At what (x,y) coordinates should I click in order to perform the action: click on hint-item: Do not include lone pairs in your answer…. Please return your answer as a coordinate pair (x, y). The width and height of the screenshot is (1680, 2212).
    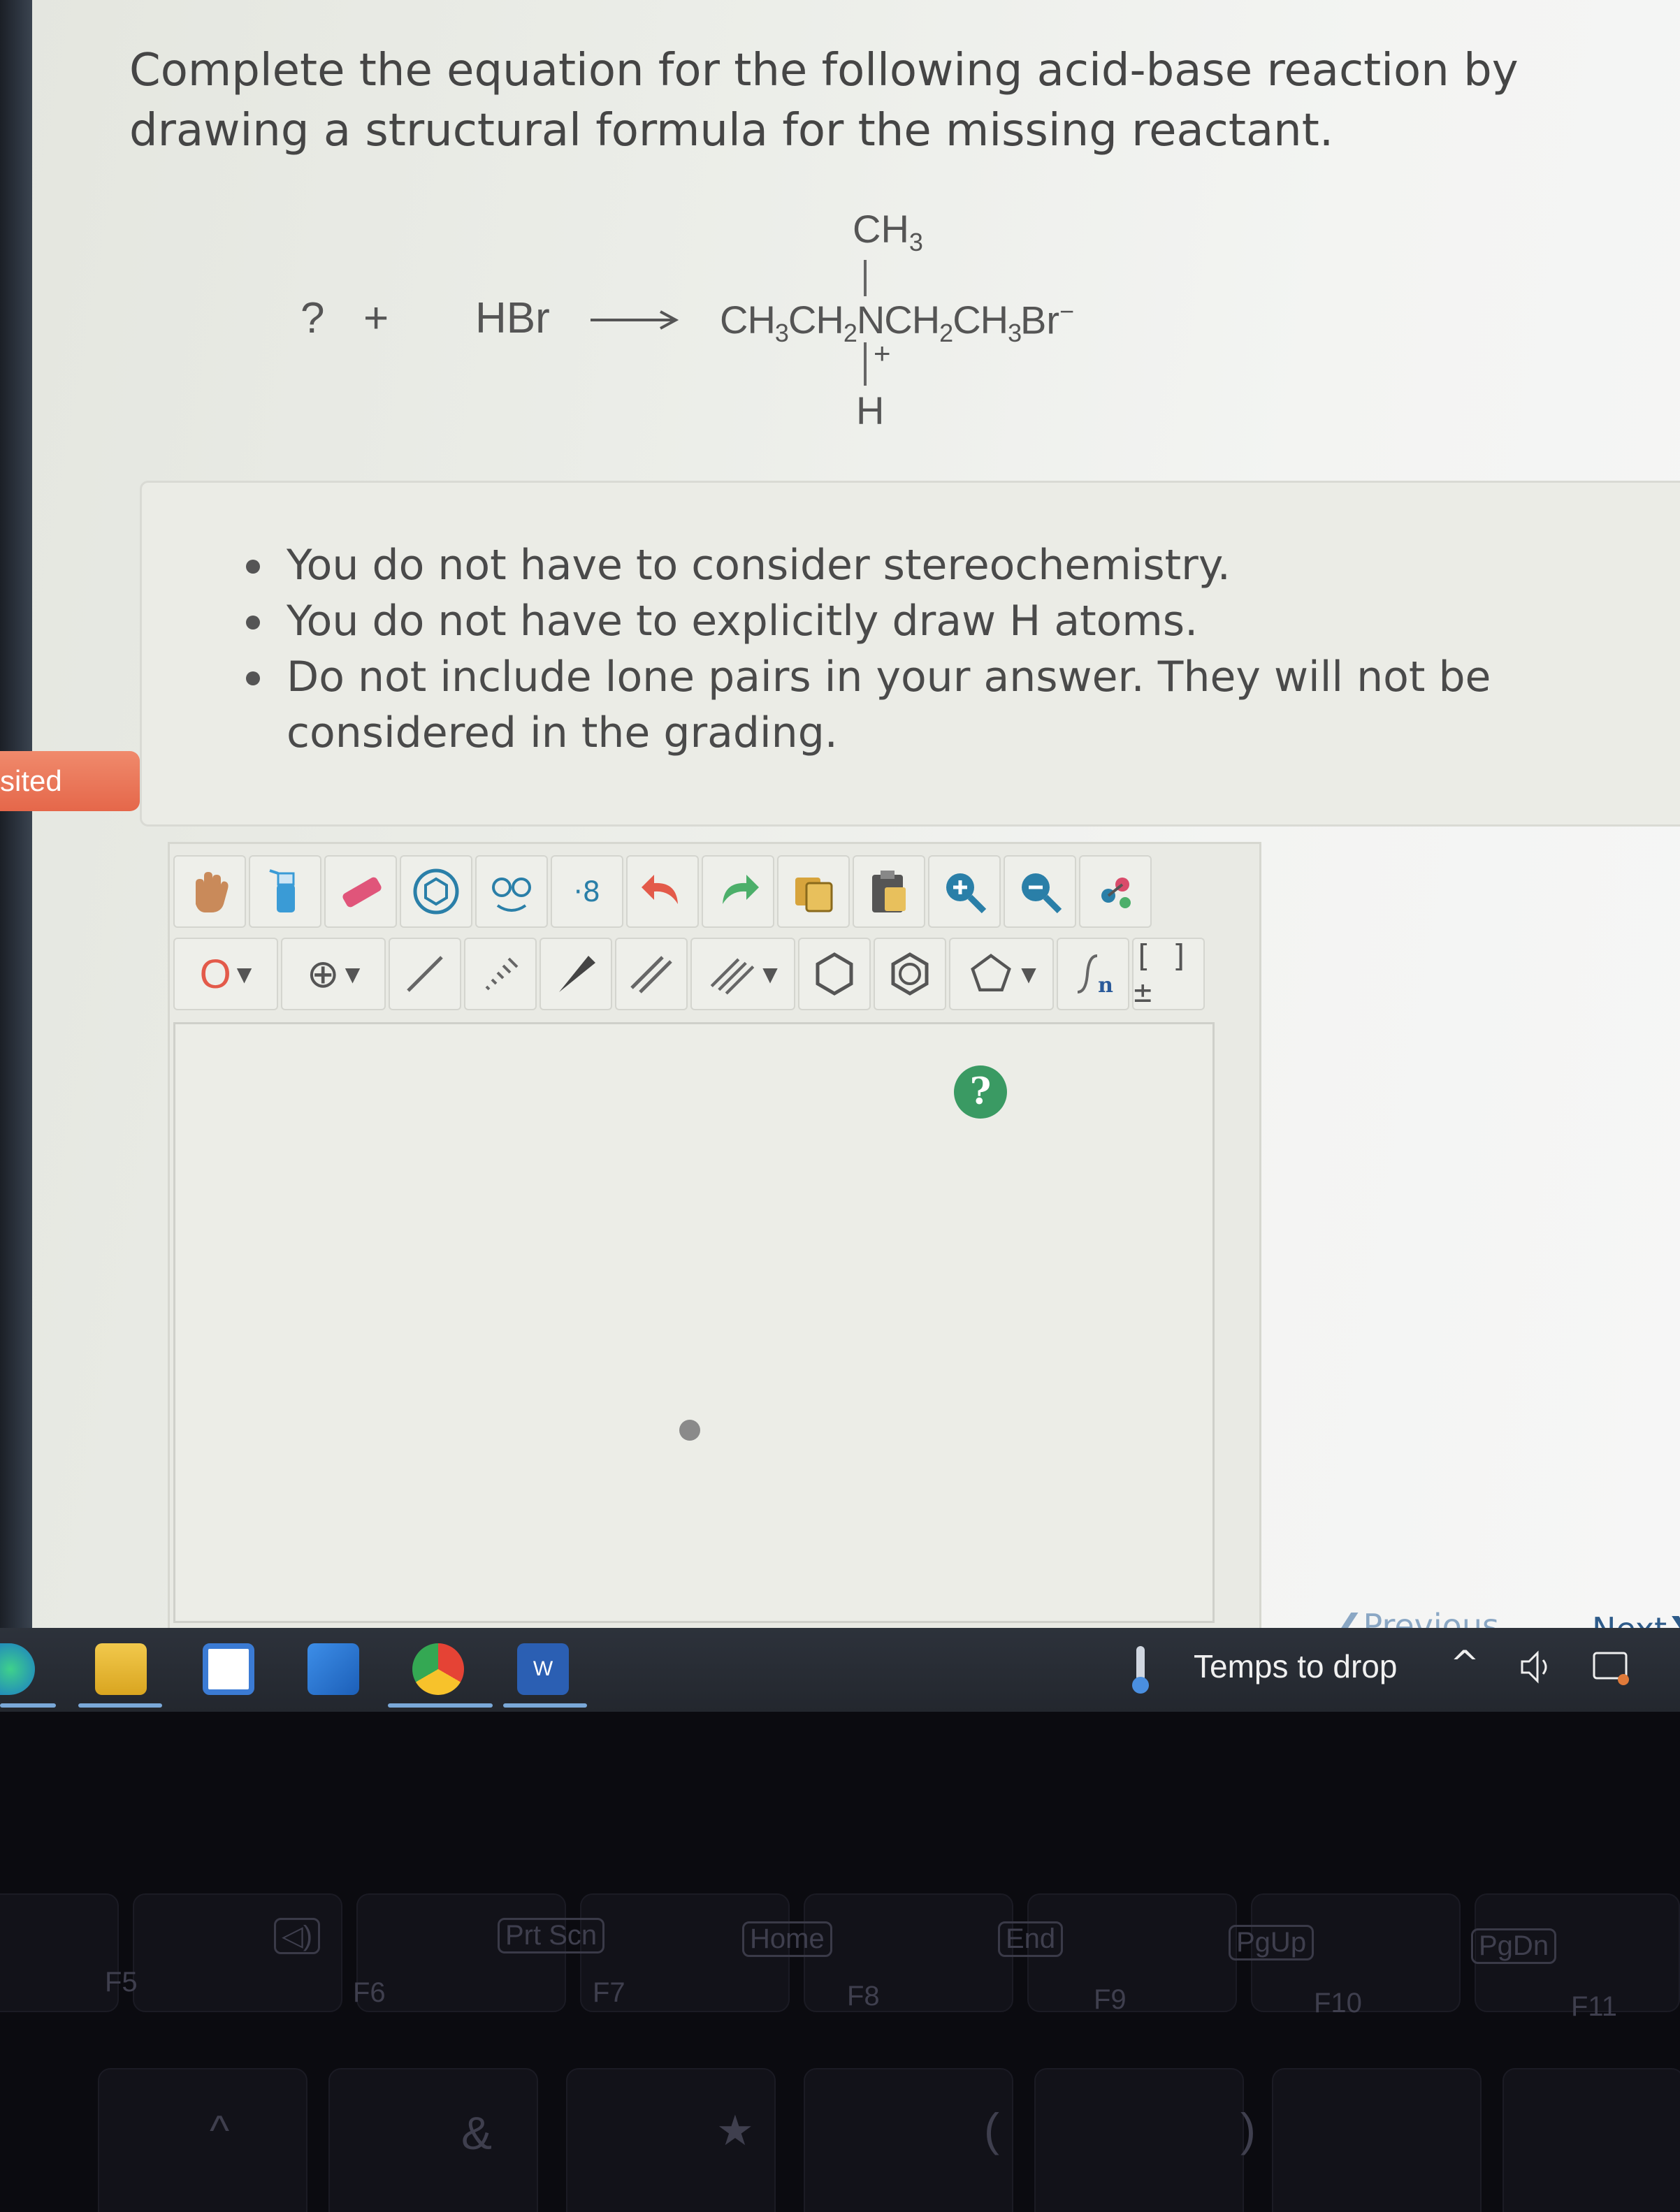
    Looking at the image, I should click on (961, 705).